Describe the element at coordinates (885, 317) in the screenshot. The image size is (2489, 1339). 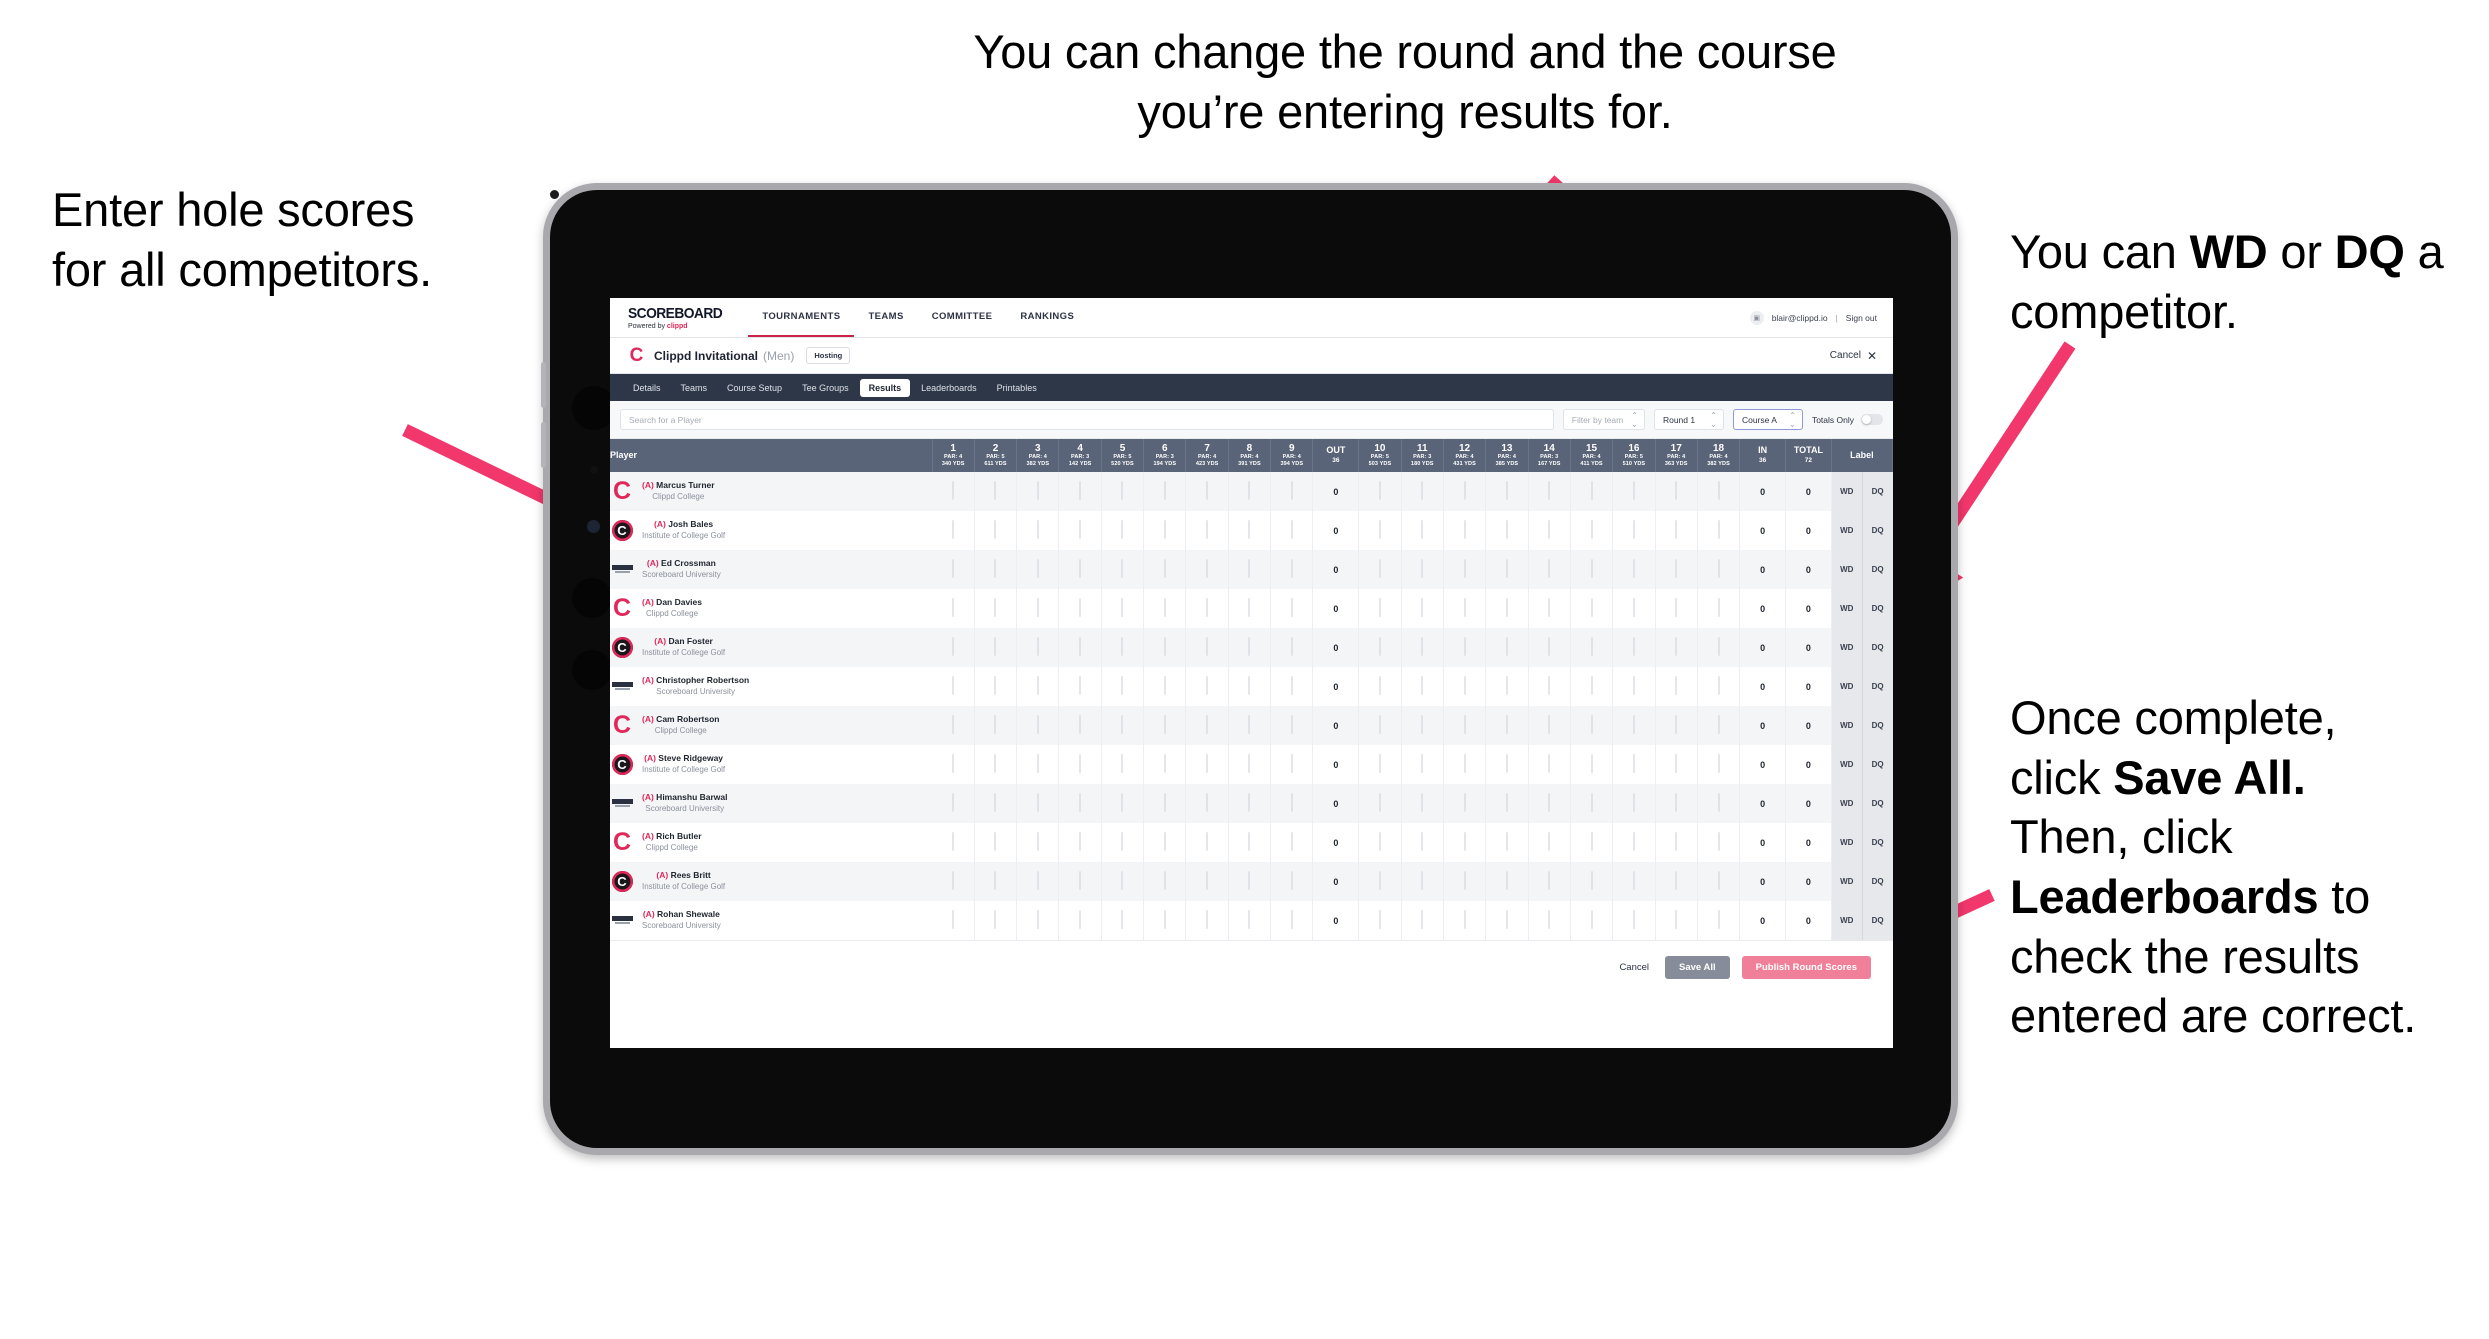
I see `nav-teams: TEAMS` at that location.